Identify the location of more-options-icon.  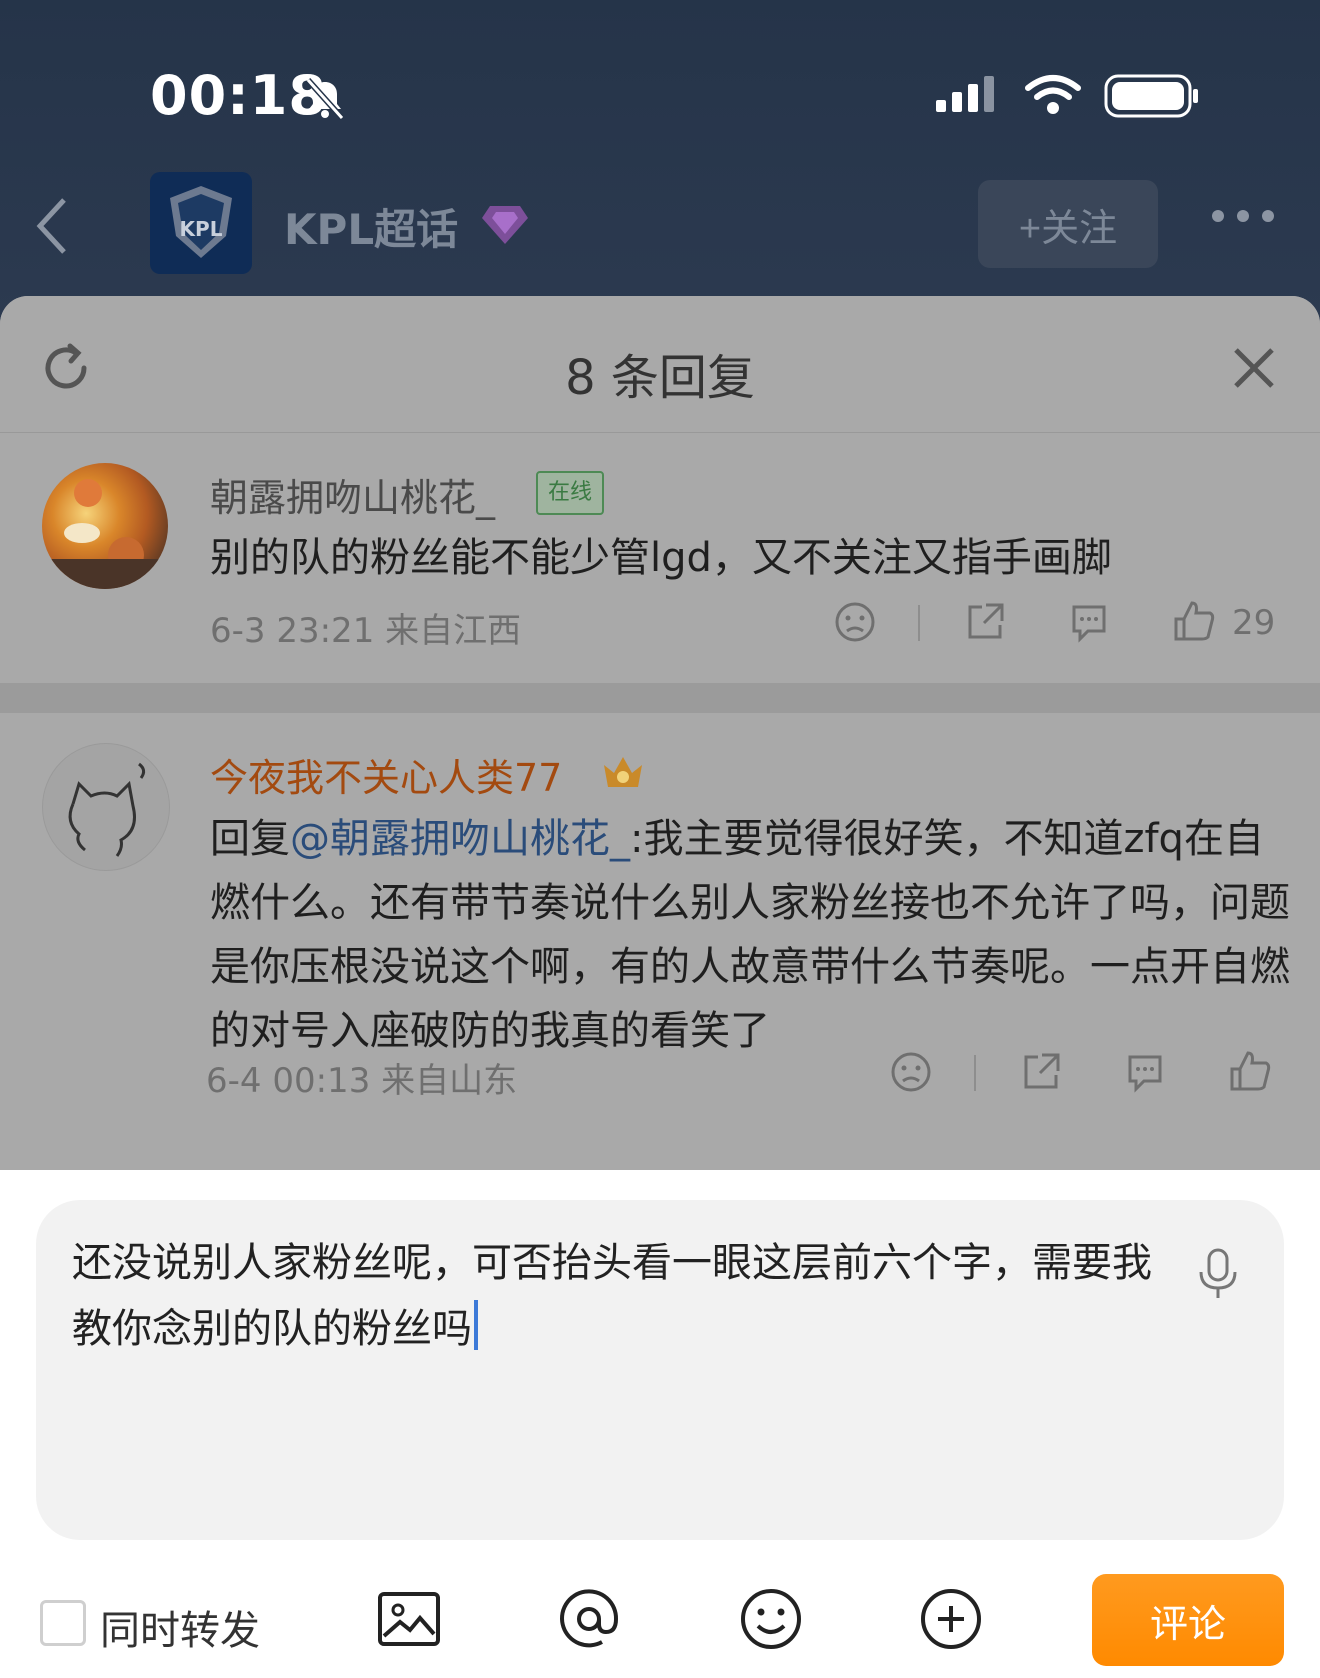
(1243, 216).